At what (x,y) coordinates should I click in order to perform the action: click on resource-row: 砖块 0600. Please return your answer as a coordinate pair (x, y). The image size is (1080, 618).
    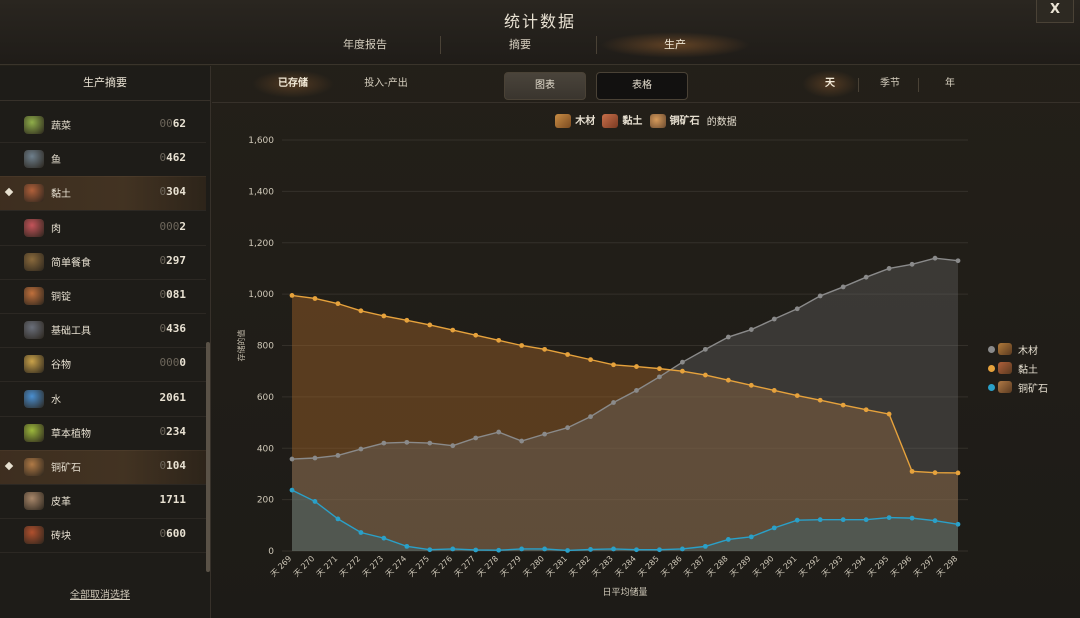
    Looking at the image, I should click on (103, 536).